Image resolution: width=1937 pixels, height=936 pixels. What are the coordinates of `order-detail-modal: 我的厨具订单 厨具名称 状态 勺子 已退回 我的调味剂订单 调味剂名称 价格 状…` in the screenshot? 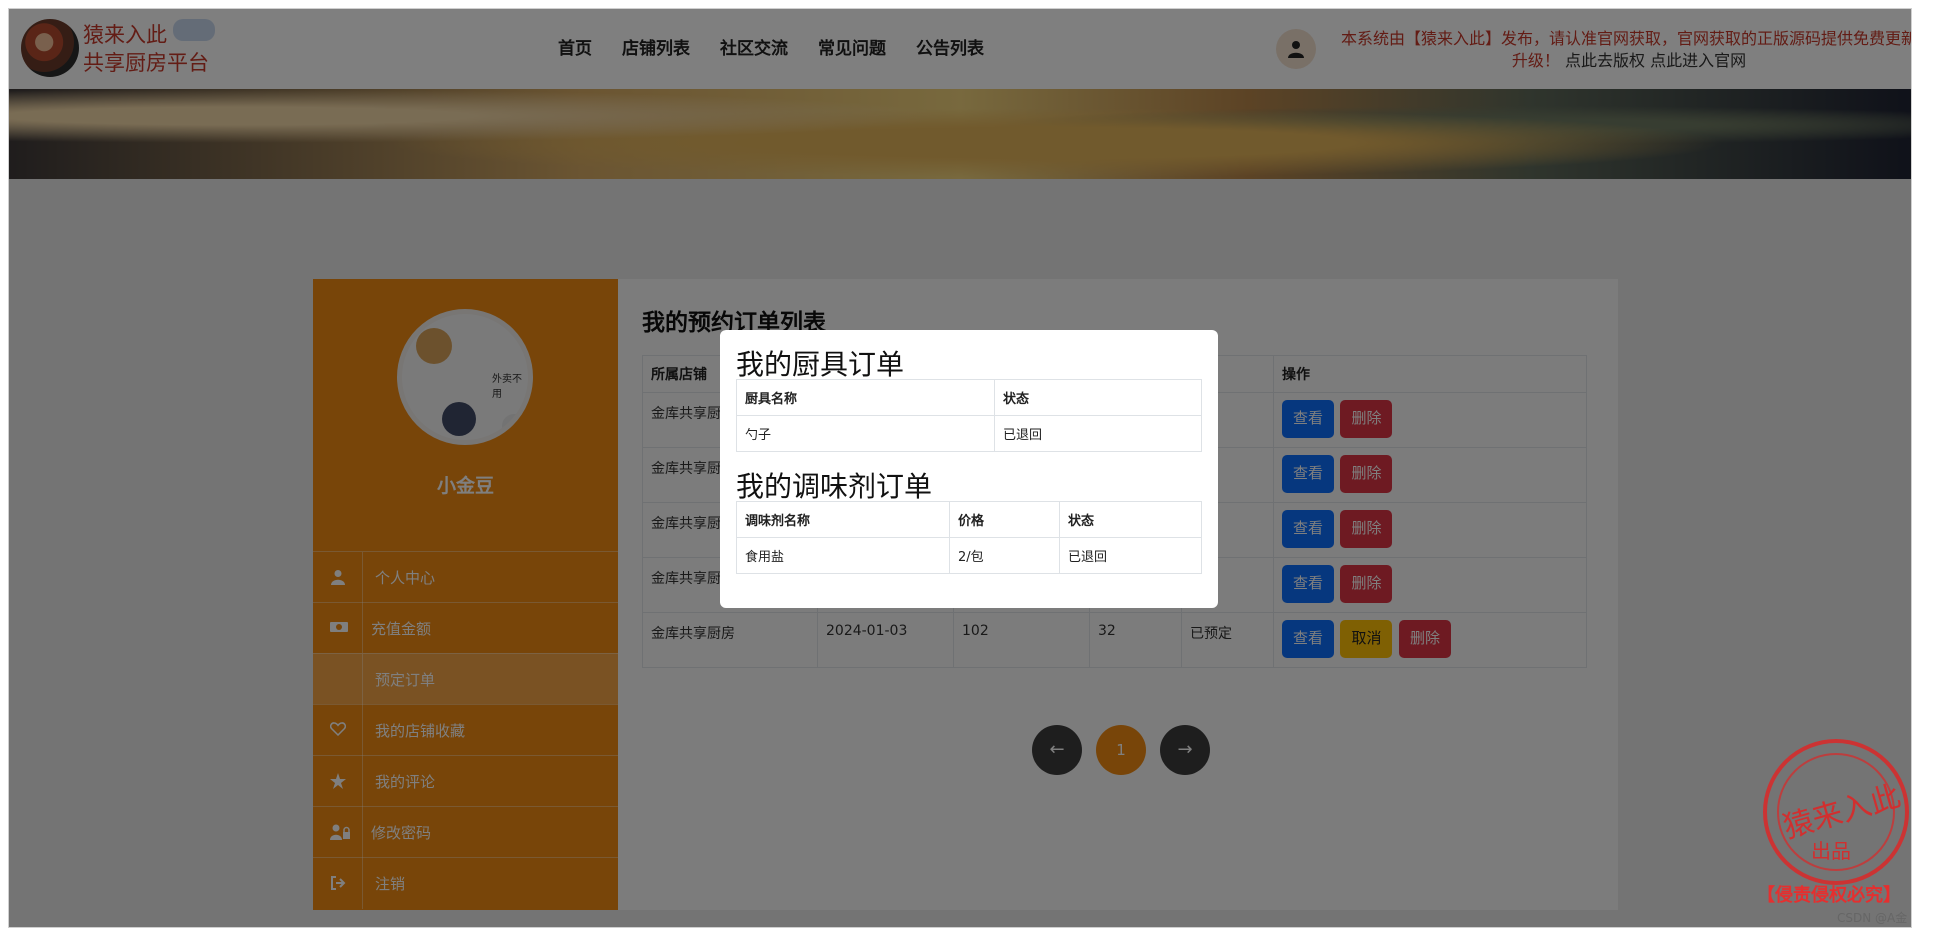 It's located at (969, 469).